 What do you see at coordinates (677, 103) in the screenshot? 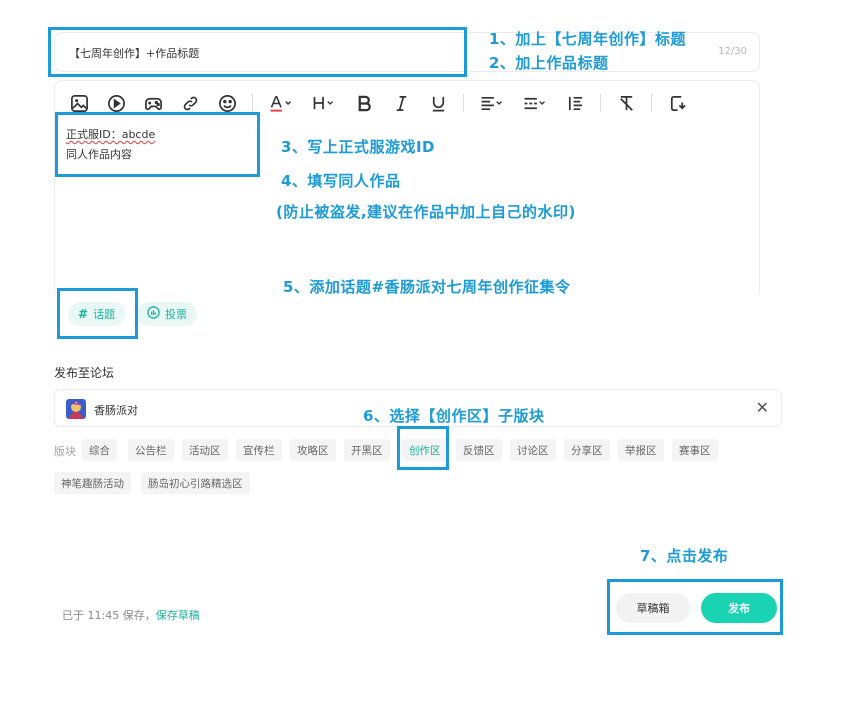
I see `redo-icon` at bounding box center [677, 103].